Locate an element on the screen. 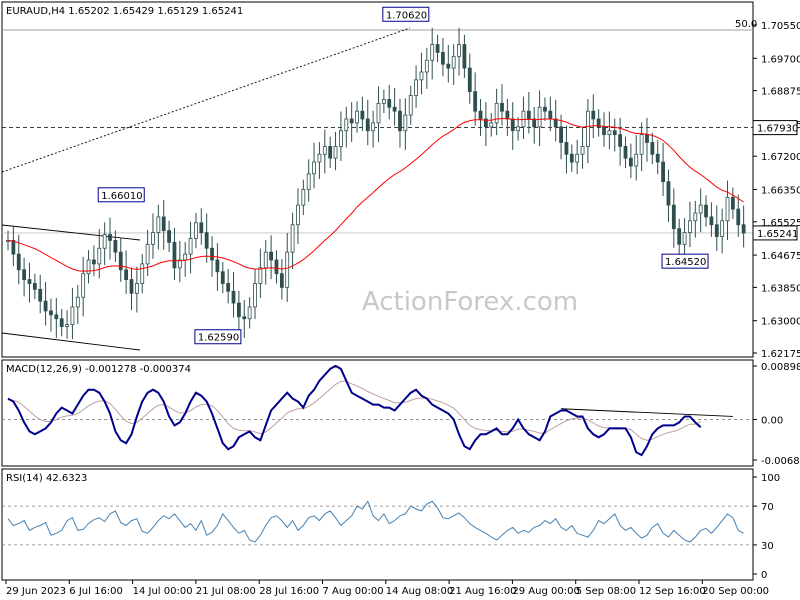 The width and height of the screenshot is (800, 600). current-price-label: 1.65241 is located at coordinates (777, 234).